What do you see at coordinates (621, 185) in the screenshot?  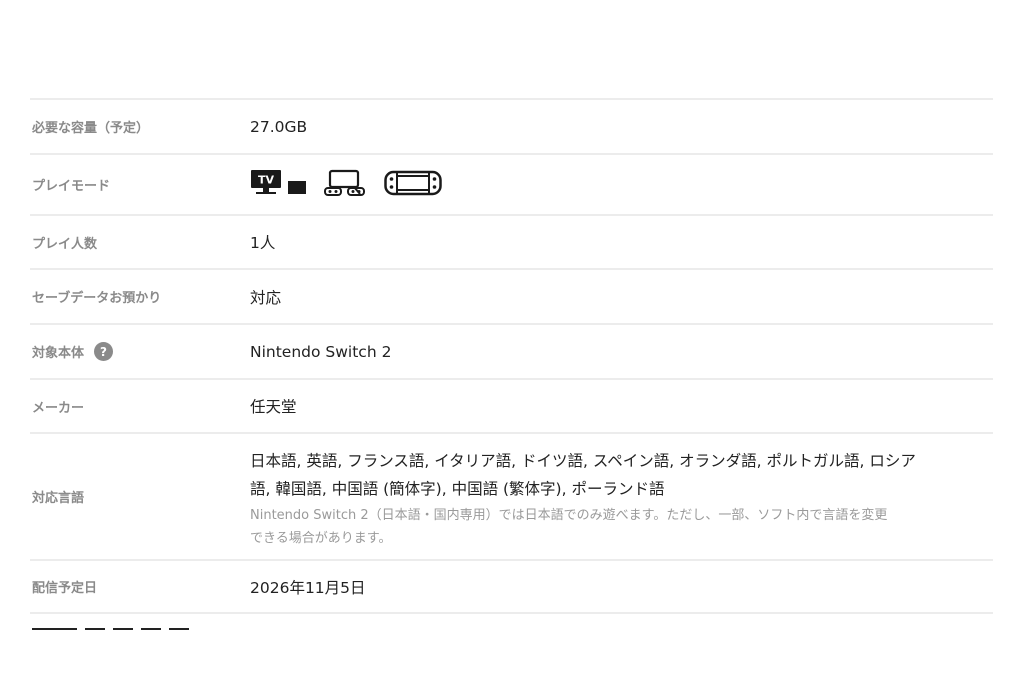 I see `play-mode-icons: TV` at bounding box center [621, 185].